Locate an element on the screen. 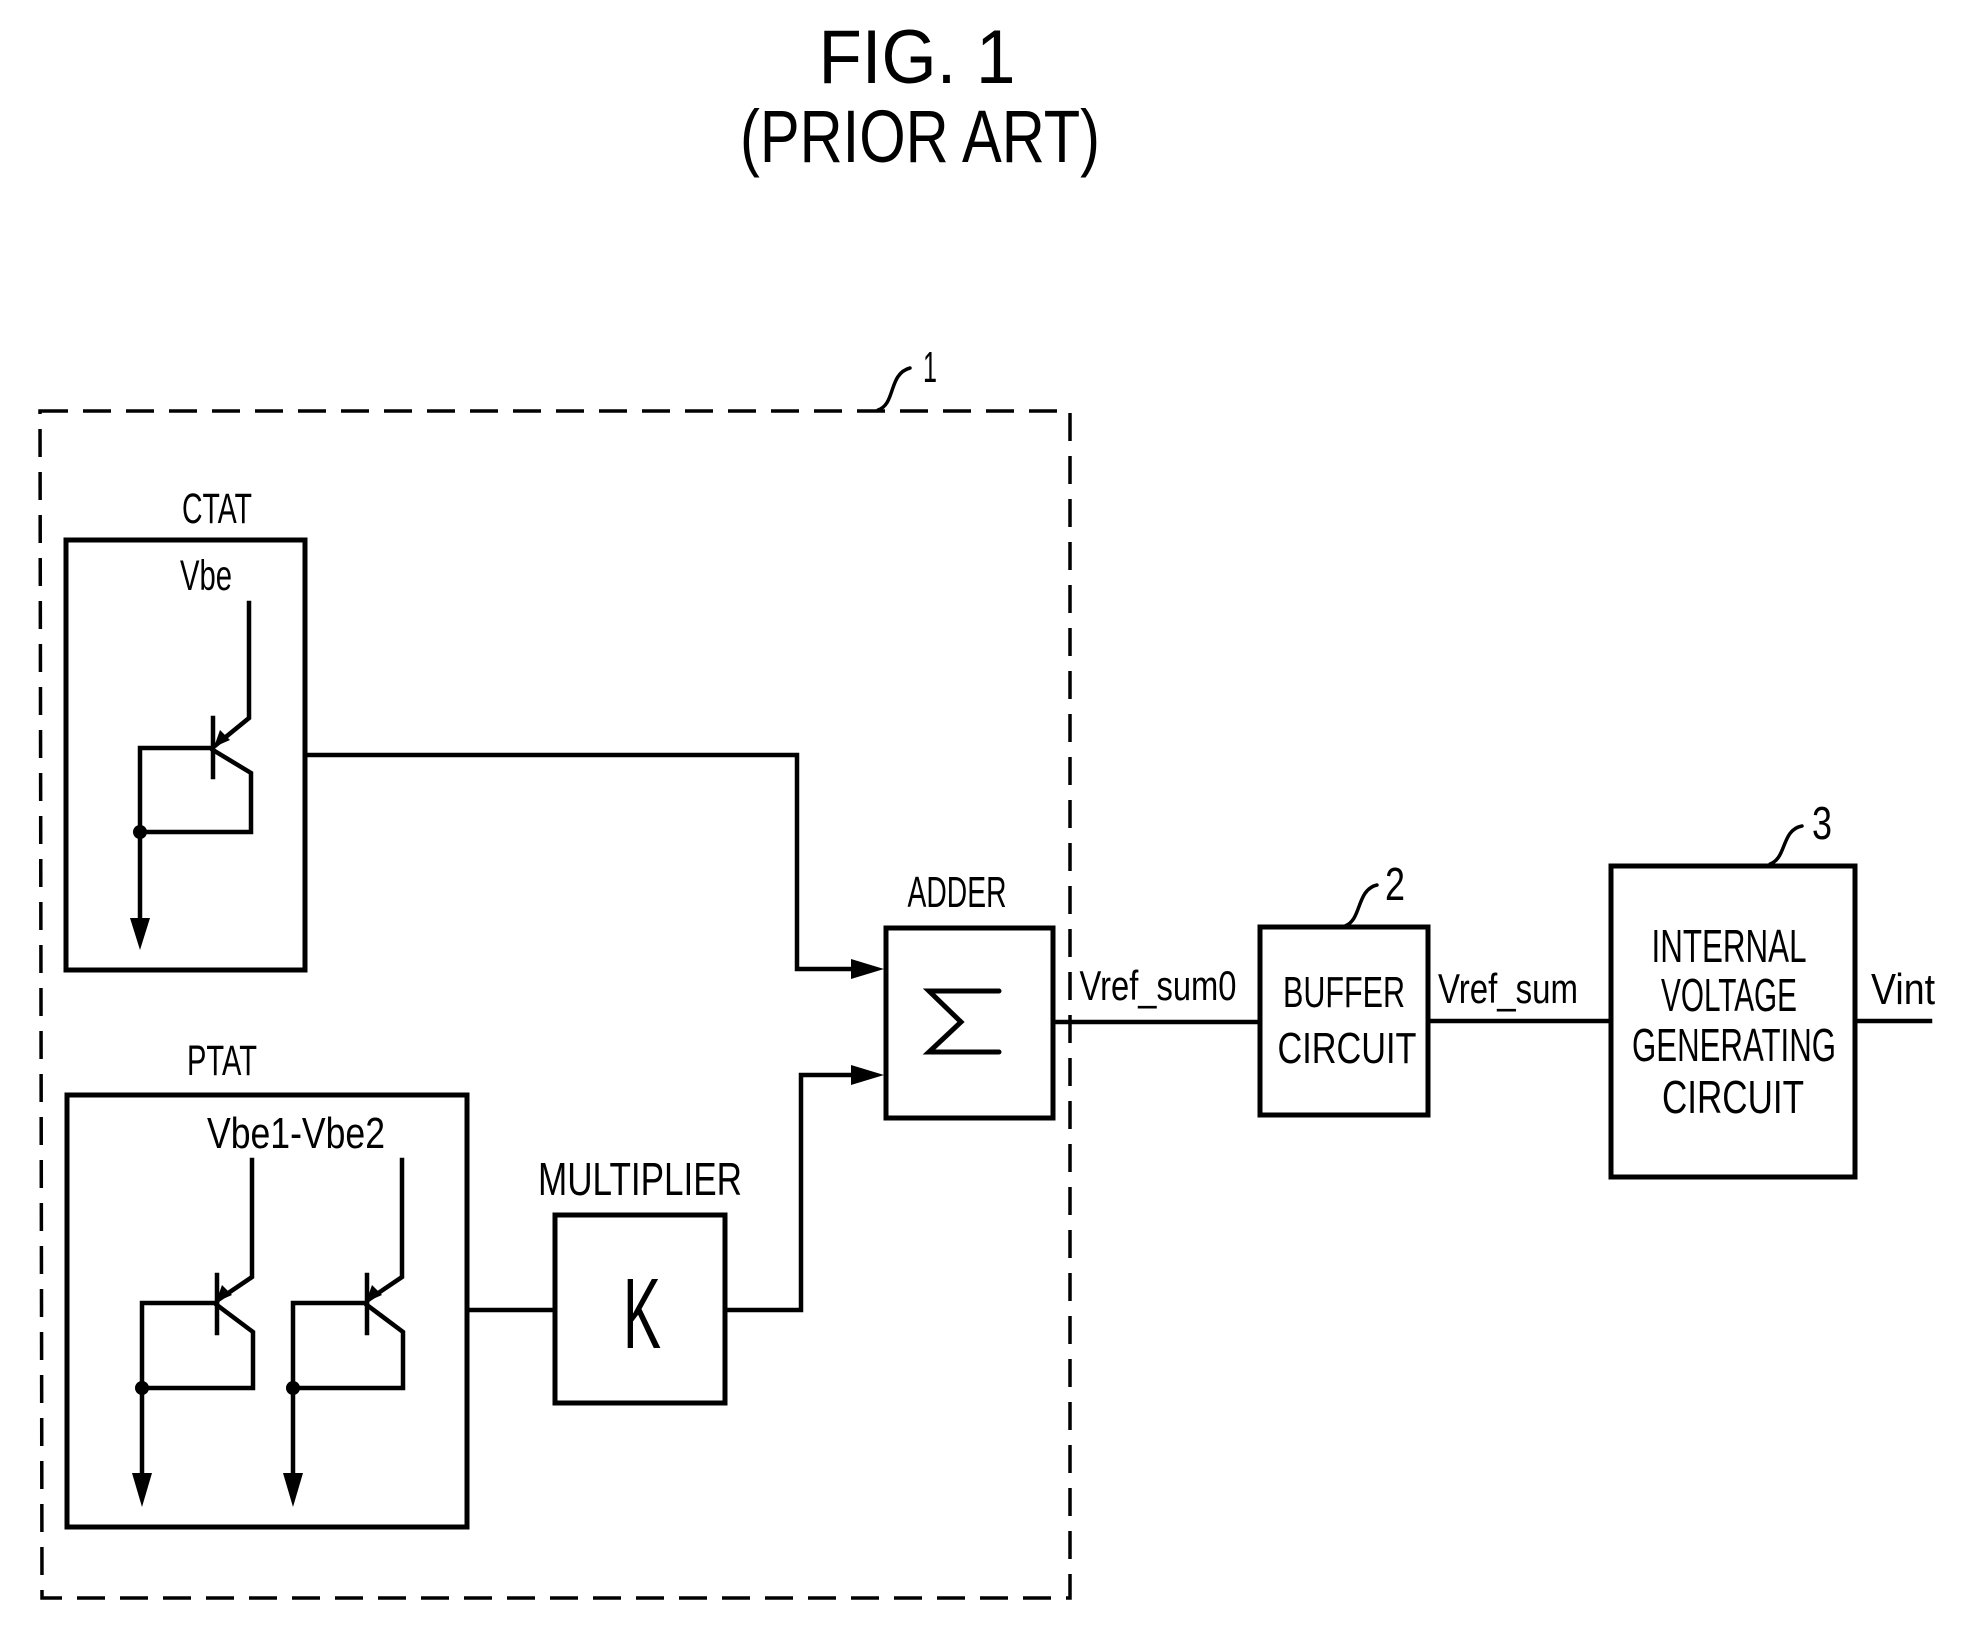 The height and width of the screenshot is (1629, 1981). ptat-signal-label: Vbe1-Vbe2 is located at coordinates (296, 1133).